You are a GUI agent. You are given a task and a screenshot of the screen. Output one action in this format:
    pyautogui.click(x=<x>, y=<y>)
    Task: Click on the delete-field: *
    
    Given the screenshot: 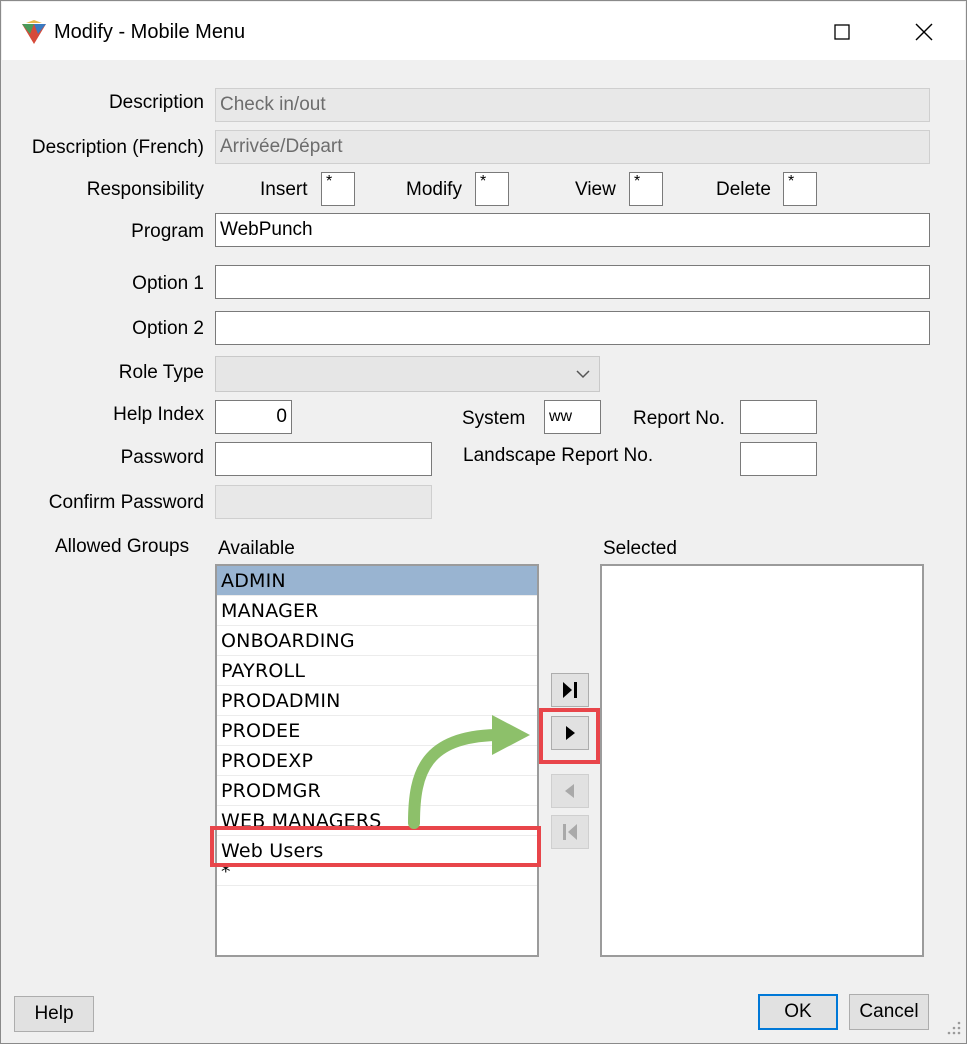 What is the action you would take?
    pyautogui.click(x=800, y=189)
    